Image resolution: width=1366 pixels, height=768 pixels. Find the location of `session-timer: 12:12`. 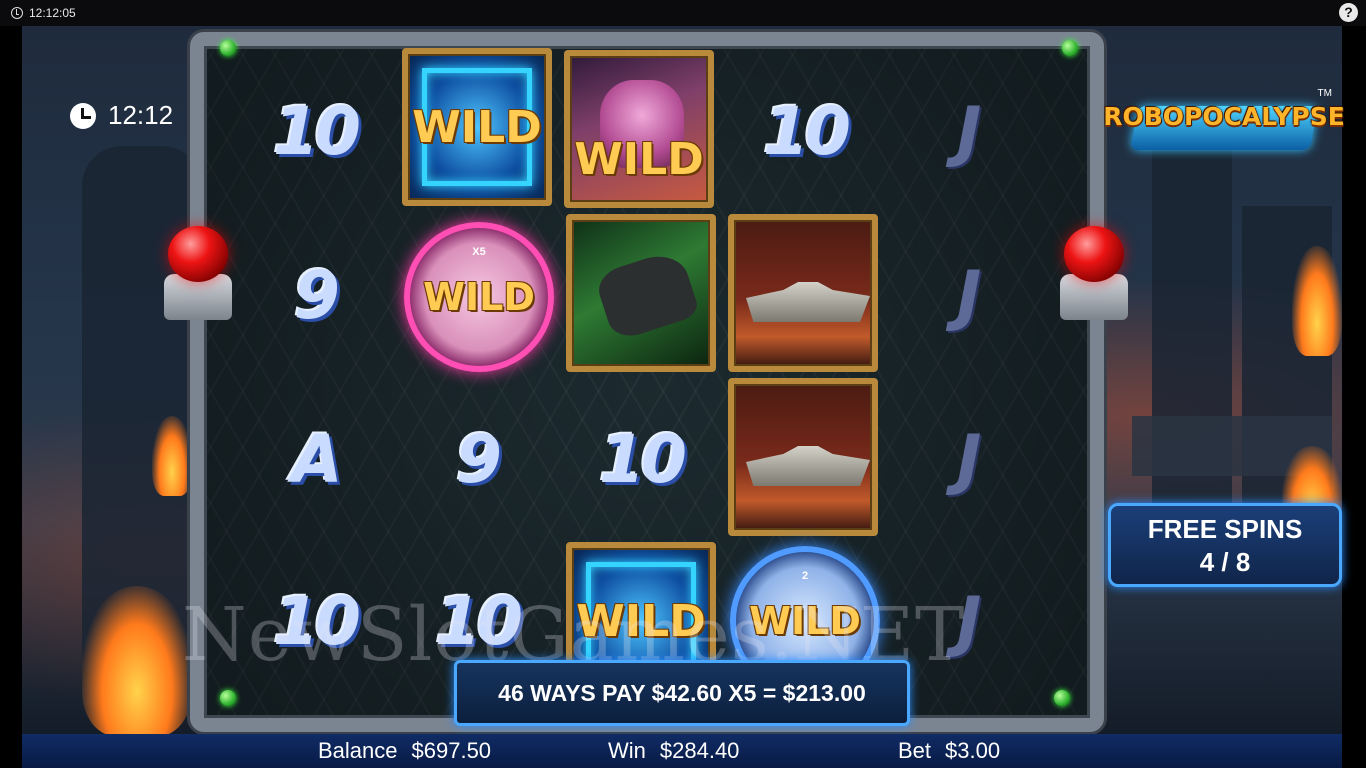

session-timer: 12:12 is located at coordinates (121, 115).